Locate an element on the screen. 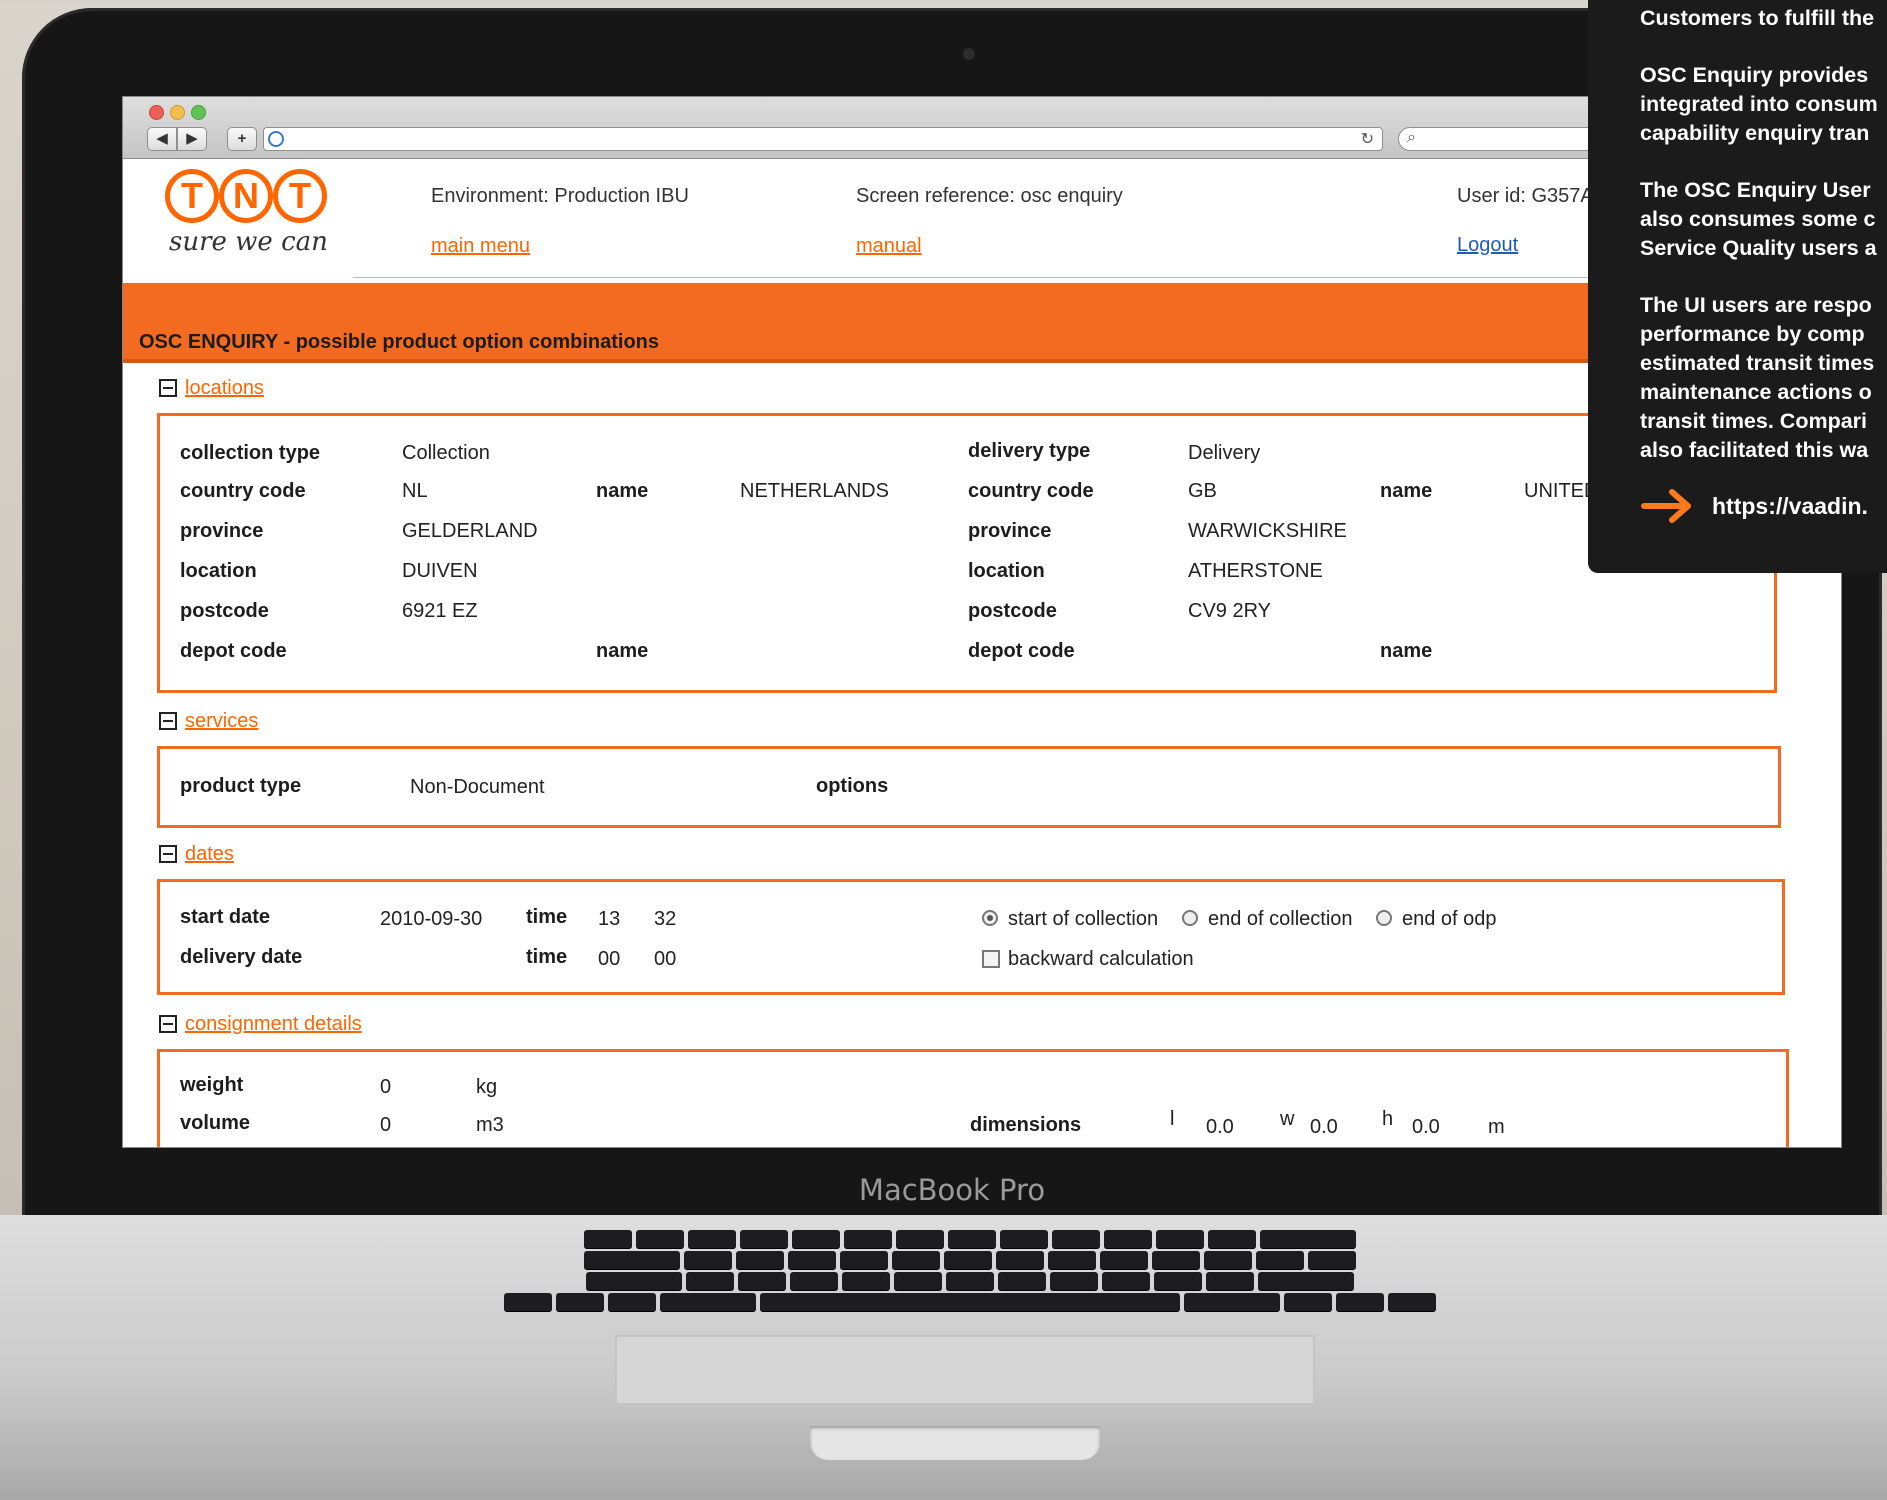 The image size is (1887, 1500). logo-letter-t: T is located at coordinates (192, 196).